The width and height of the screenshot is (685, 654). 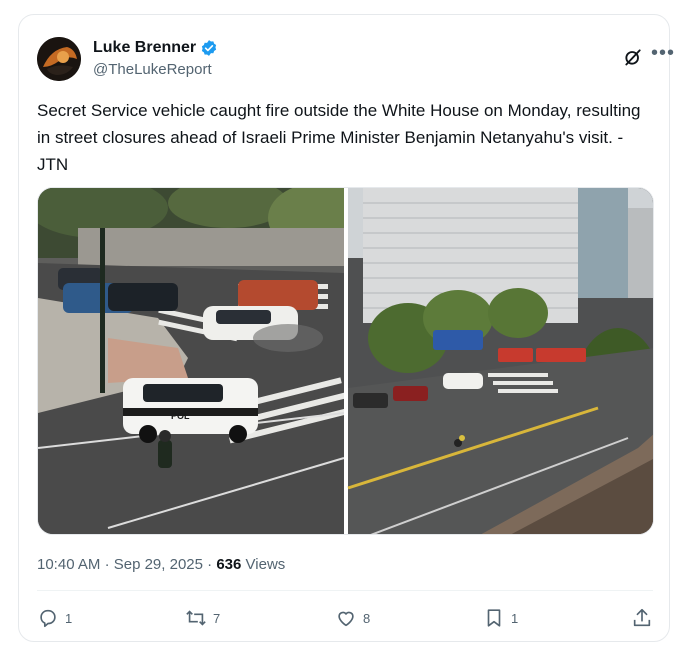 I want to click on reply-count: 1, so click(x=69, y=618).